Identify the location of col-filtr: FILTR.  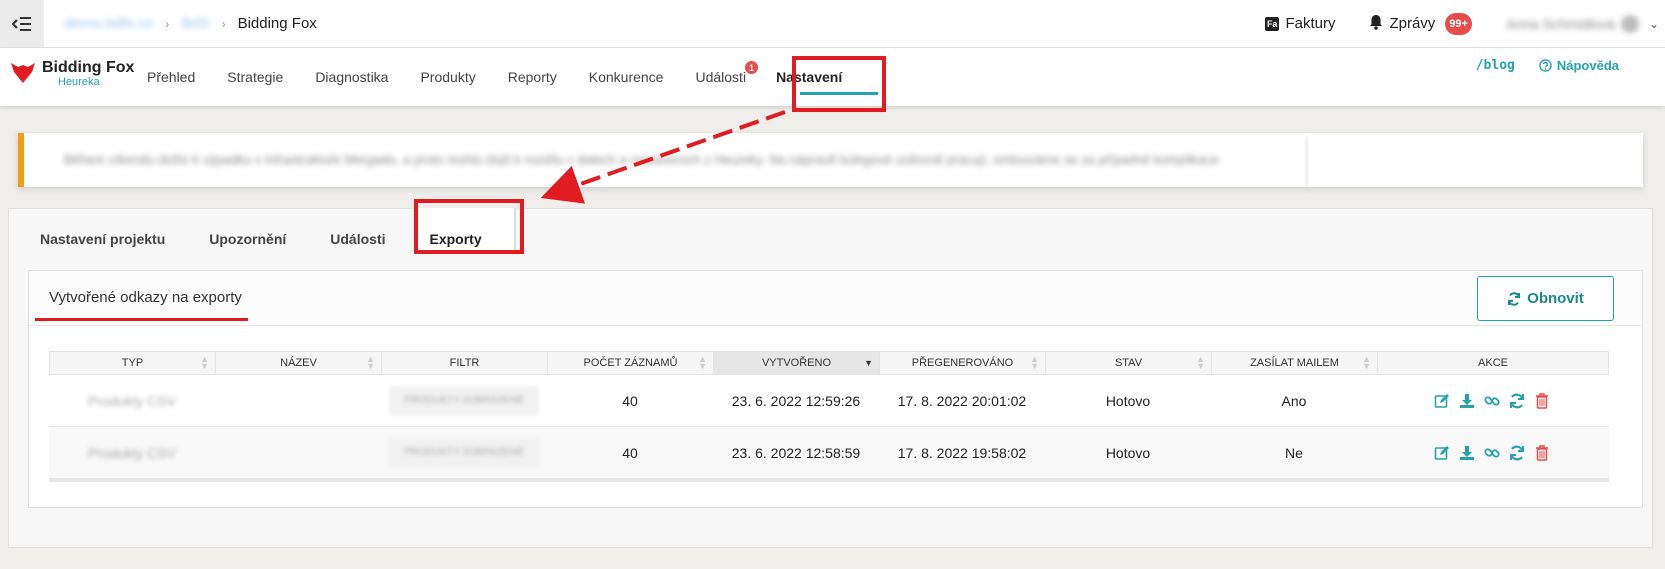
(465, 363).